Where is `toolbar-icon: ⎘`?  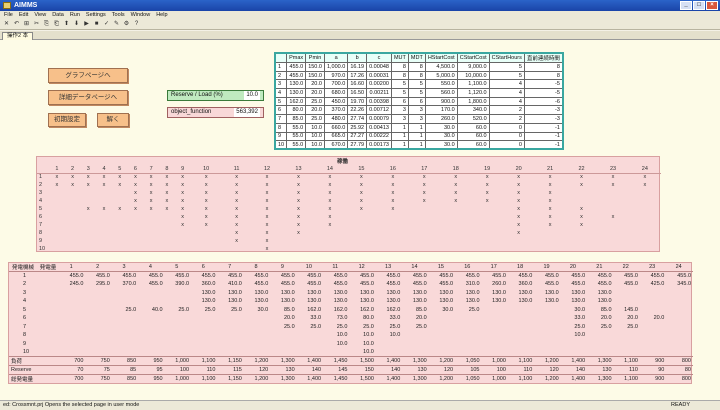 toolbar-icon: ⎘ is located at coordinates (46, 24).